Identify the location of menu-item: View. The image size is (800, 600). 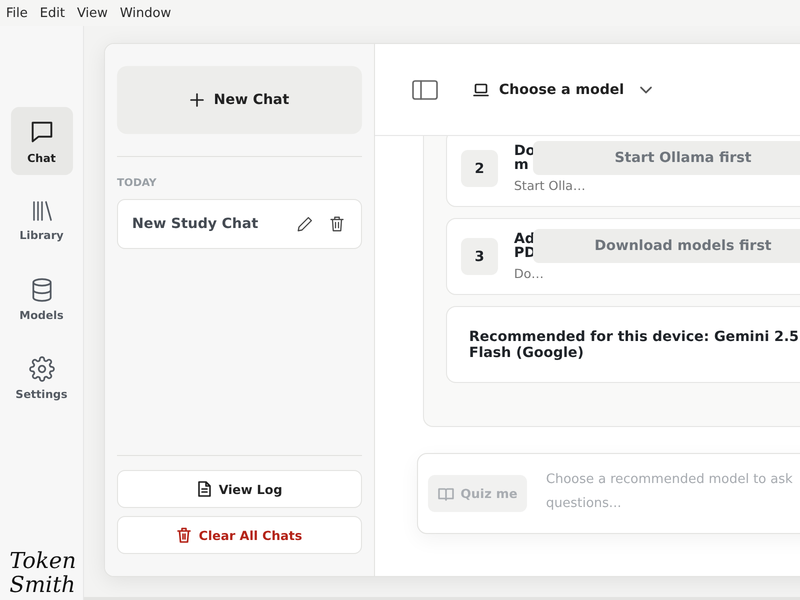
(92, 13).